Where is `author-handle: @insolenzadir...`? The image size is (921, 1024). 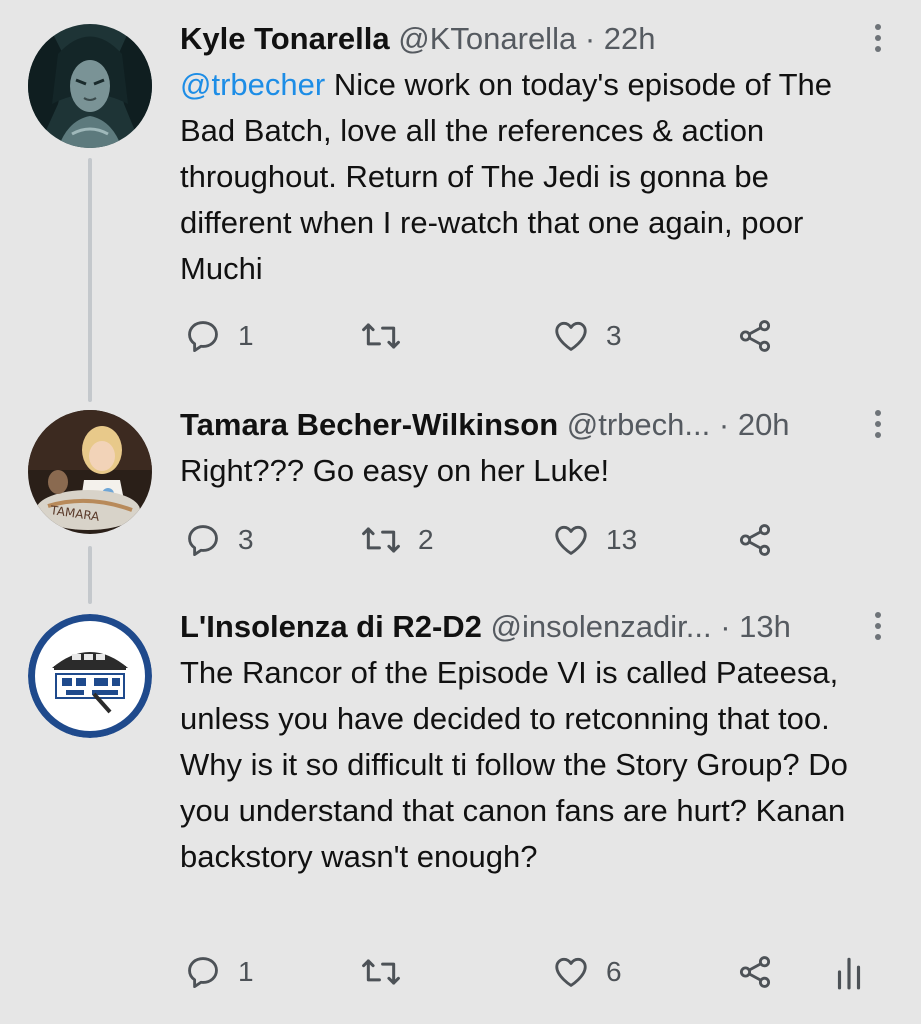
author-handle: @insolenzadir... is located at coordinates (601, 626).